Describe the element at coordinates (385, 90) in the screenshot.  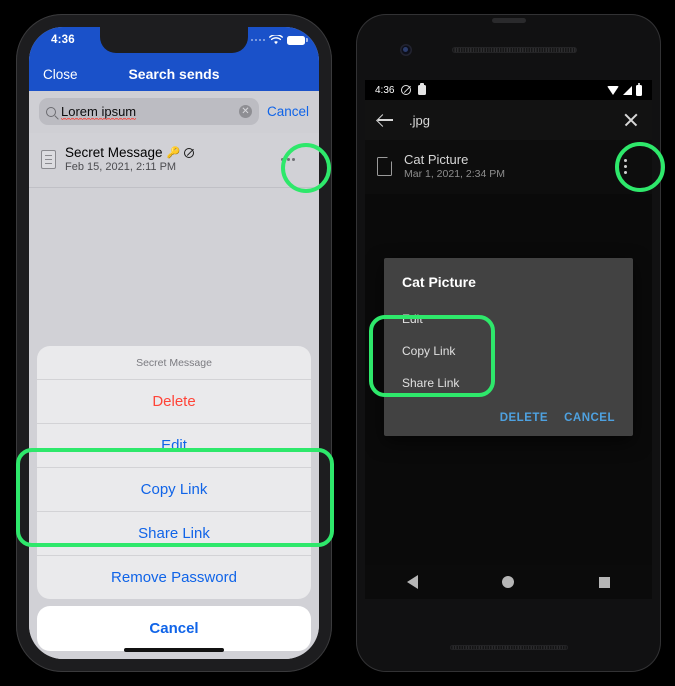
I see `android-status-time: 4:36` at that location.